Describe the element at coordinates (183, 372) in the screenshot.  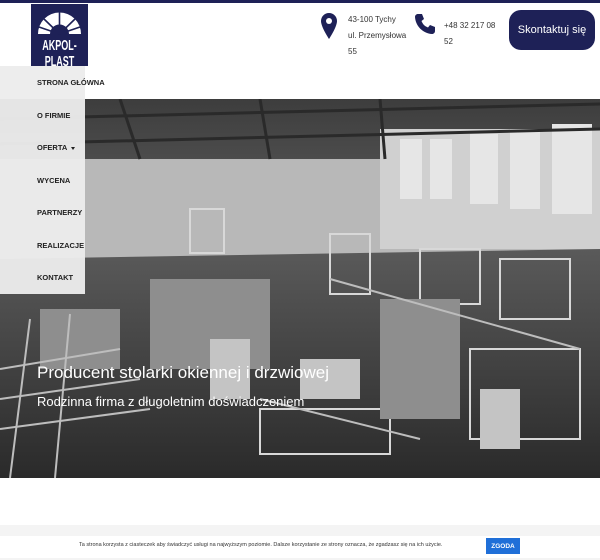
I see `hero-title: Producent stolarki okiennej i drzwiowej` at that location.